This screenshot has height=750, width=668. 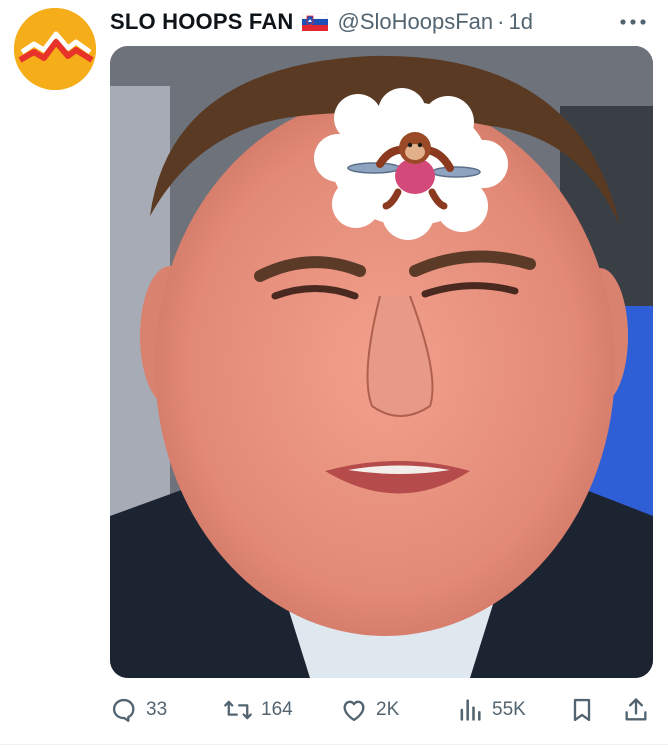 I want to click on repost-count: 164, so click(x=277, y=709).